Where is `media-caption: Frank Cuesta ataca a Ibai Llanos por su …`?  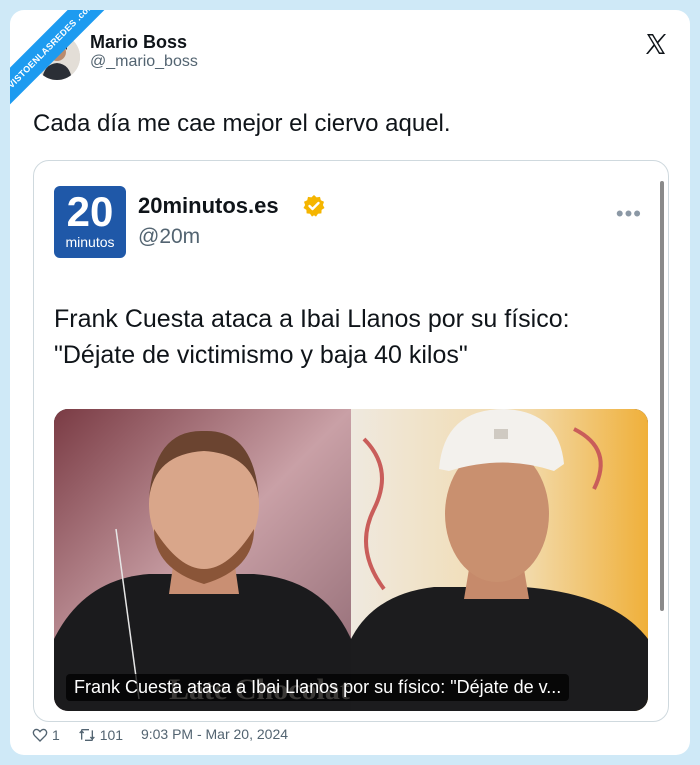
media-caption: Frank Cuesta ataca a Ibai Llanos por su … is located at coordinates (318, 687).